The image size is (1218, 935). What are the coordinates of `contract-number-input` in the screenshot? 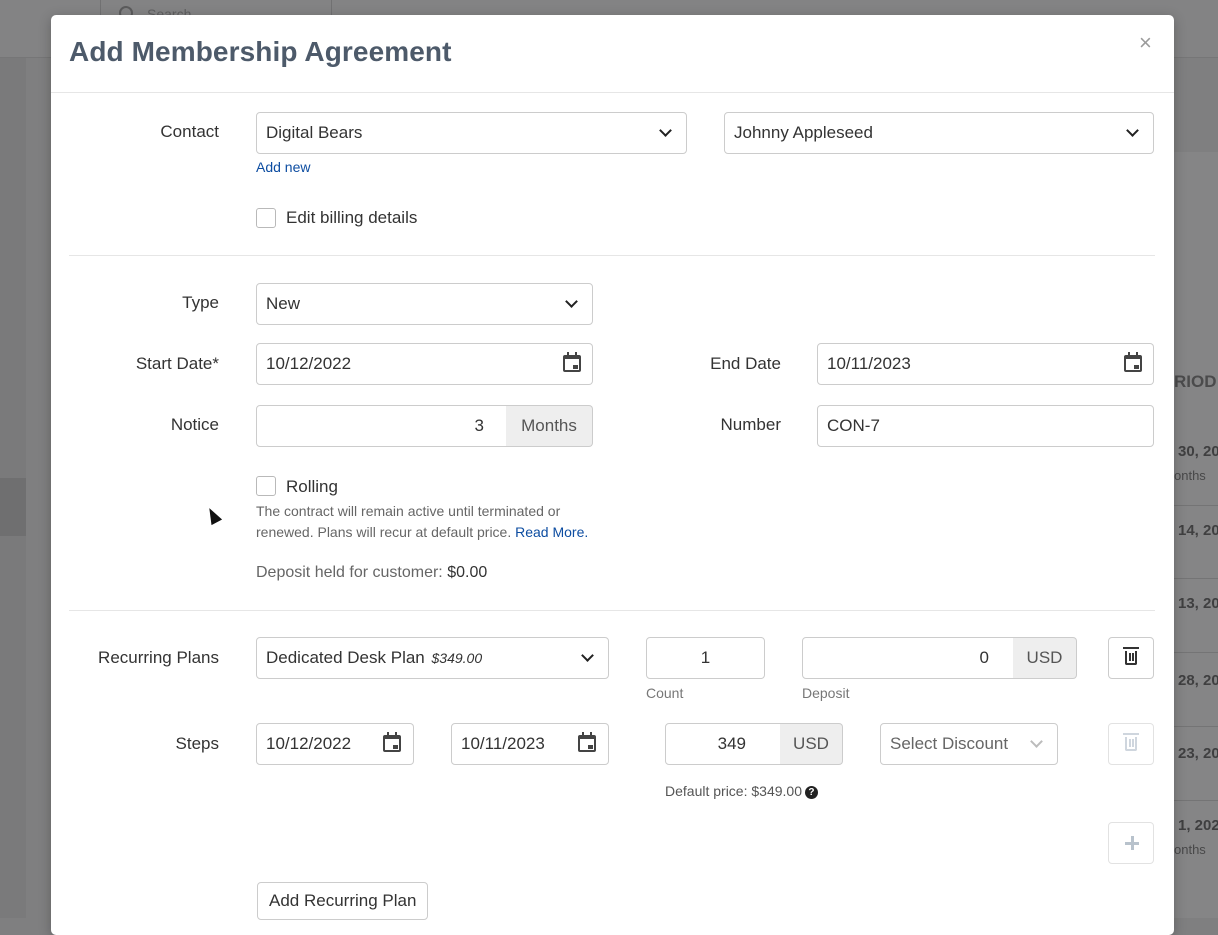 It's located at (985, 426).